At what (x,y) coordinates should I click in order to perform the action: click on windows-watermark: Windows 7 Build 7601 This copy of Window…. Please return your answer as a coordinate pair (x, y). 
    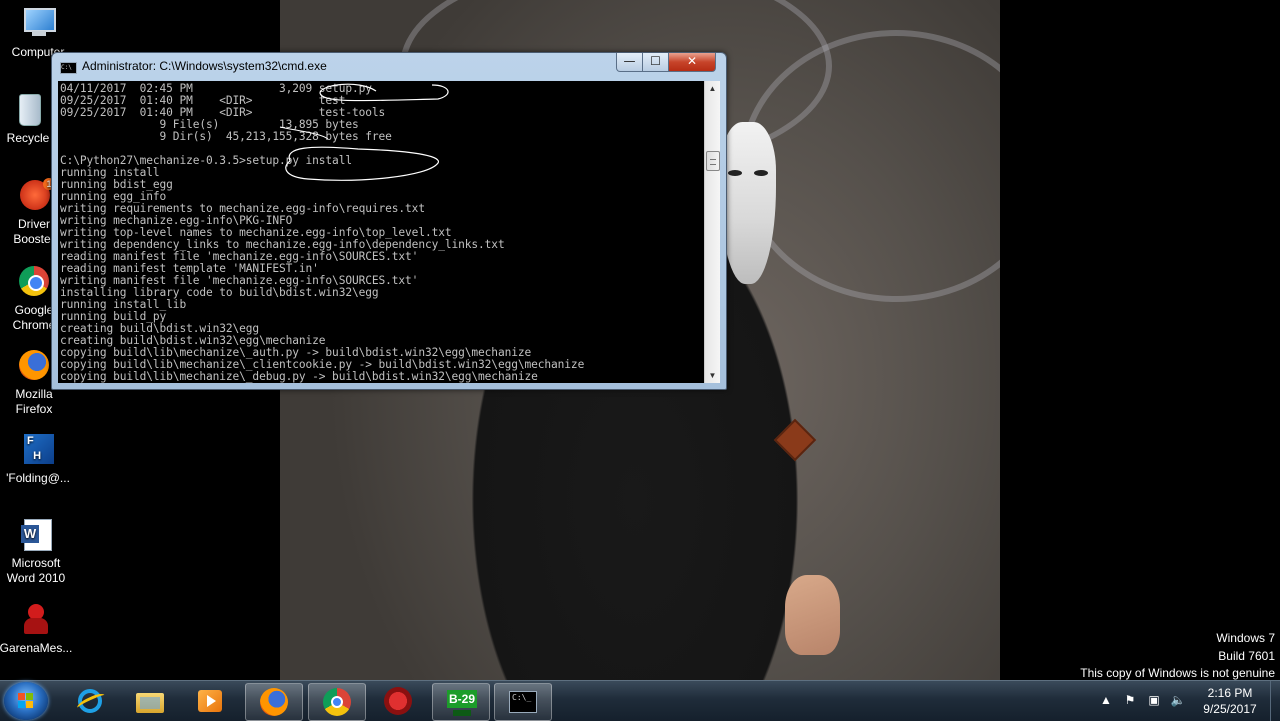
    Looking at the image, I should click on (1177, 656).